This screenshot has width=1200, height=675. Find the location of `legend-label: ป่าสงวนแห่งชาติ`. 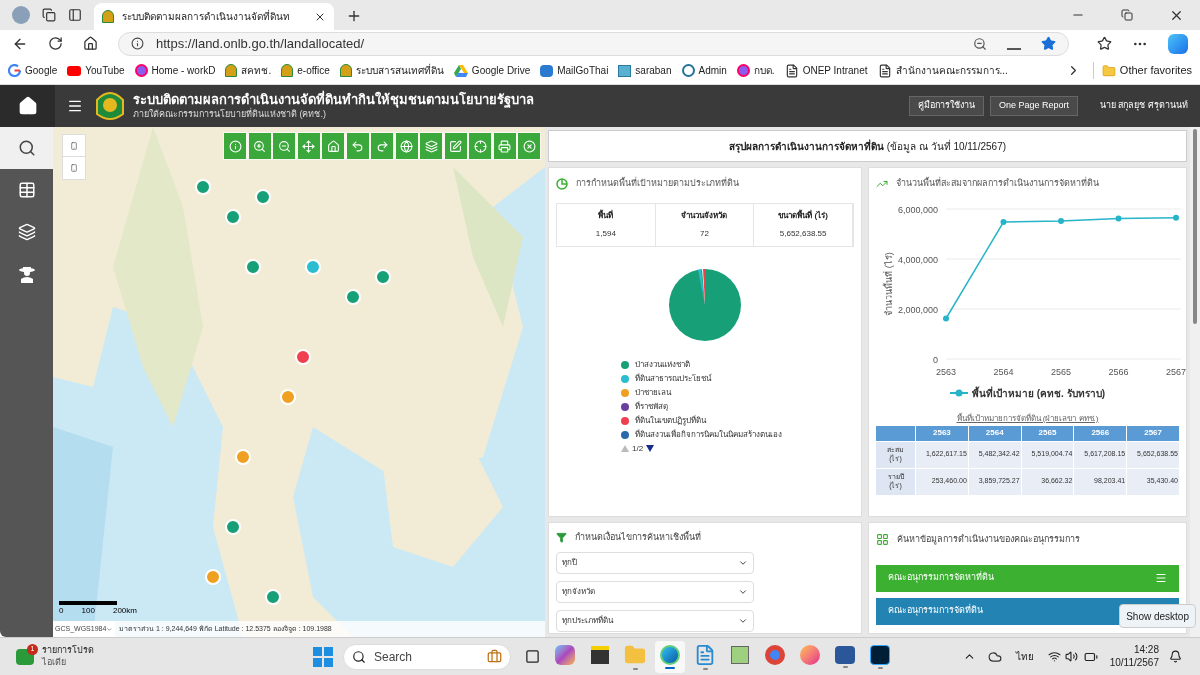

legend-label: ป่าสงวนแห่งชาติ is located at coordinates (662, 364).